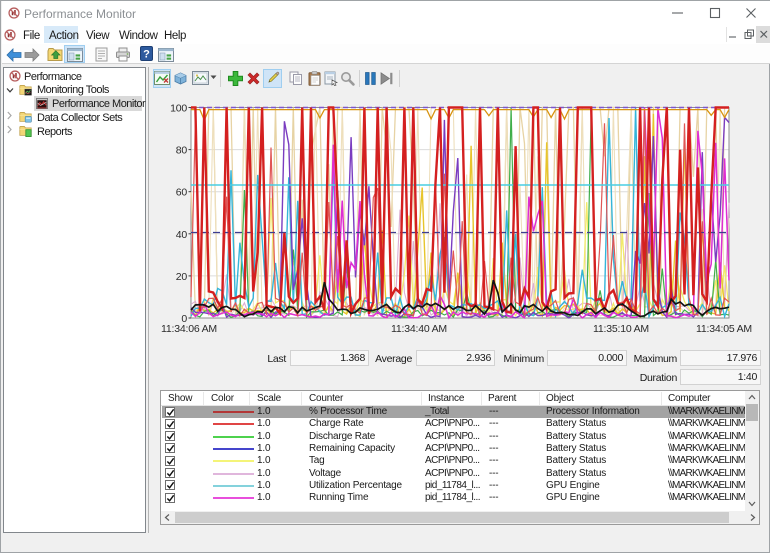  Describe the element at coordinates (189, 329) in the screenshot. I see `svg-text: 11:34:06 AM` at that location.